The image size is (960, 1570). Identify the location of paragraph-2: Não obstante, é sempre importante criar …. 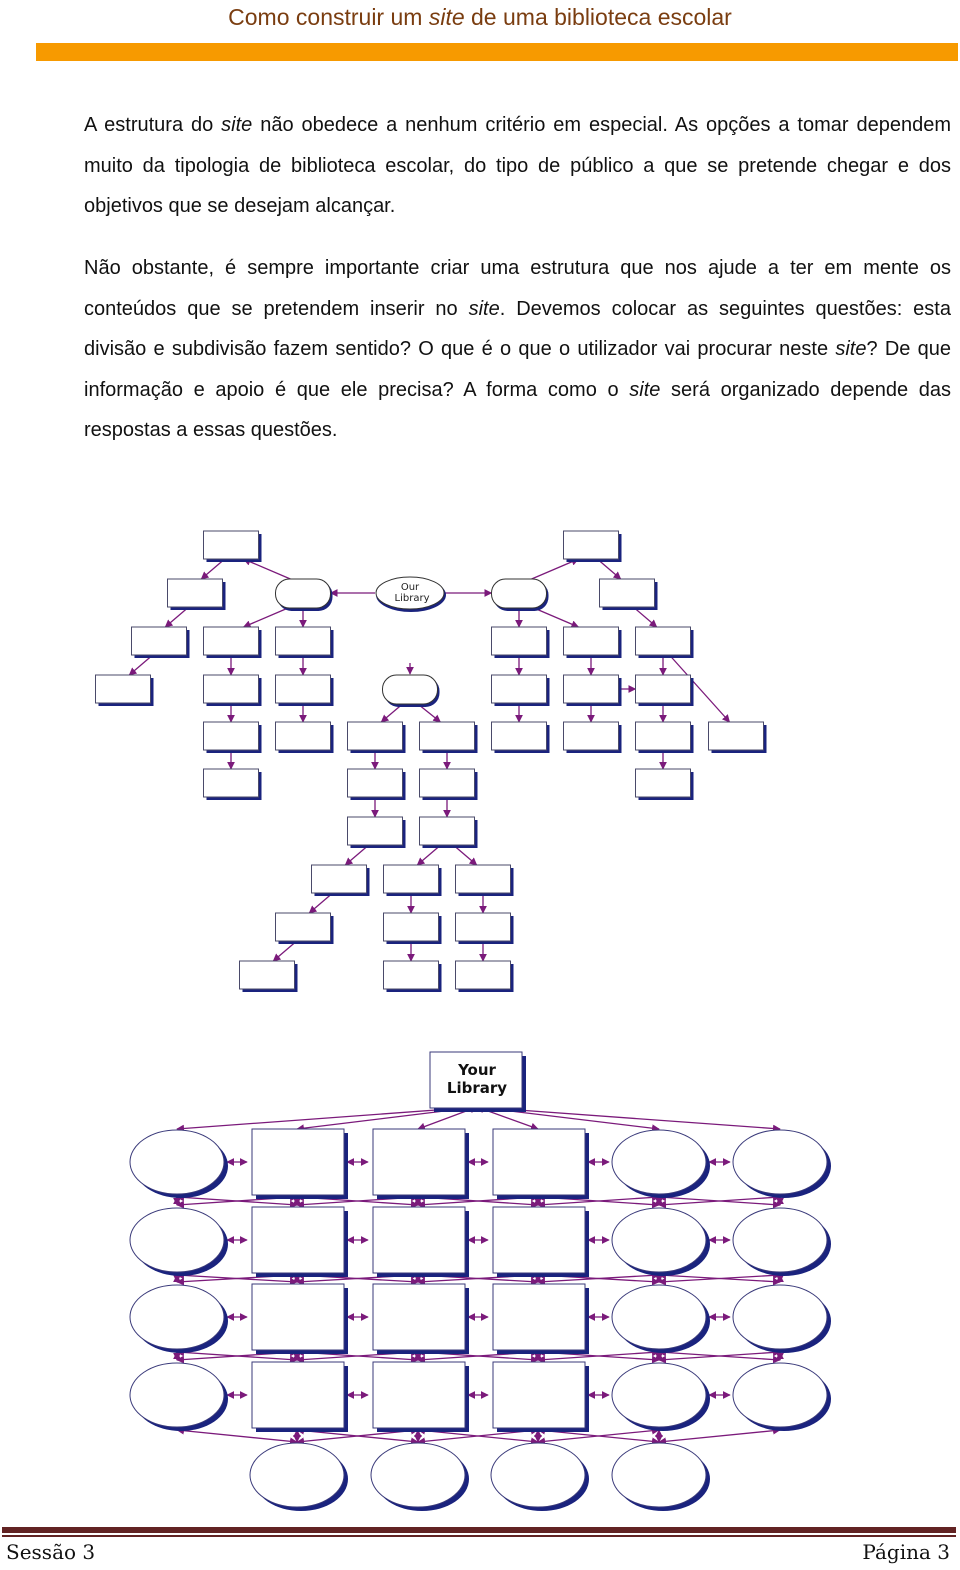
(517, 349).